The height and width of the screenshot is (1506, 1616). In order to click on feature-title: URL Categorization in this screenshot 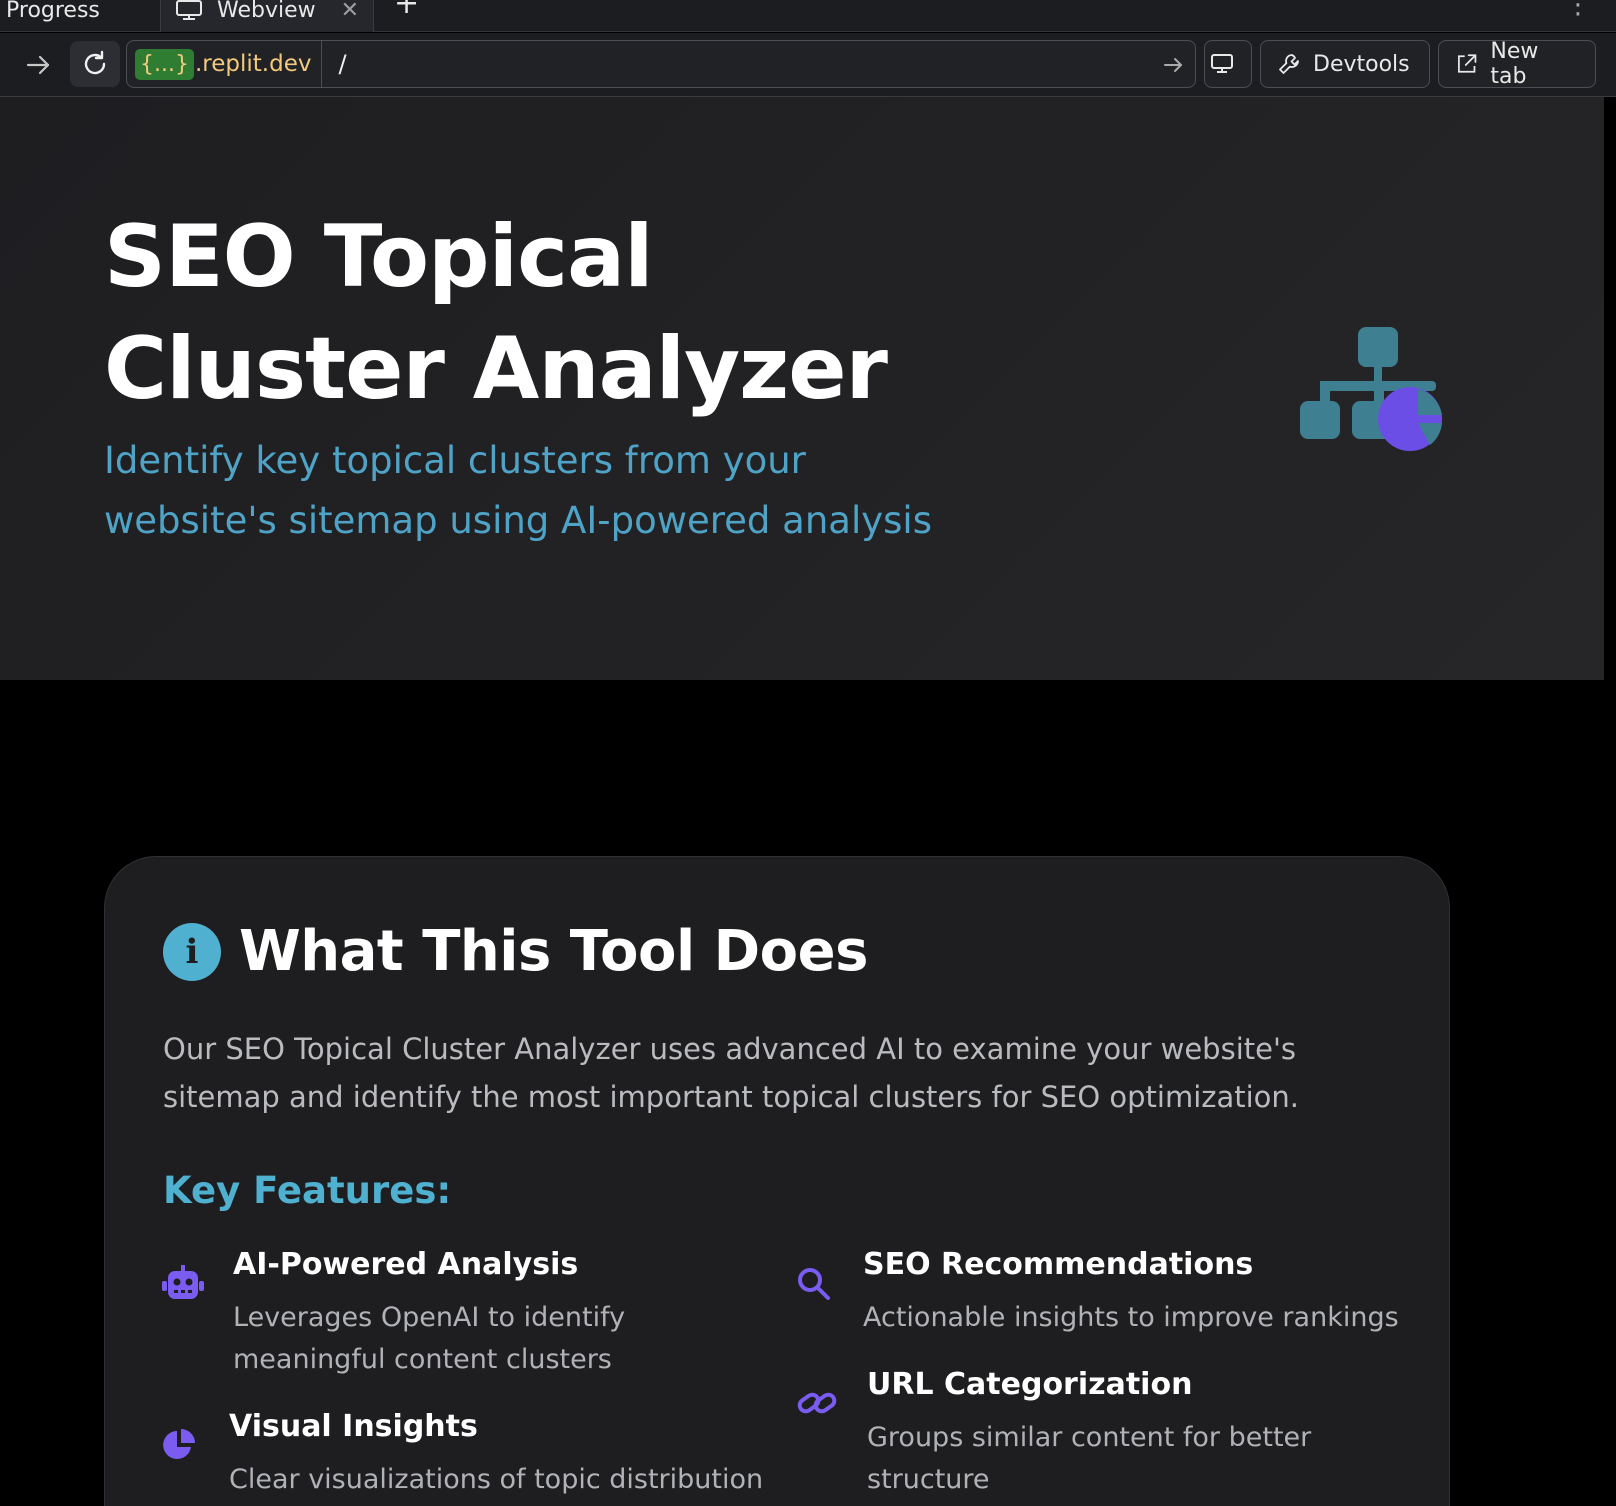, I will do `click(1030, 1384)`.